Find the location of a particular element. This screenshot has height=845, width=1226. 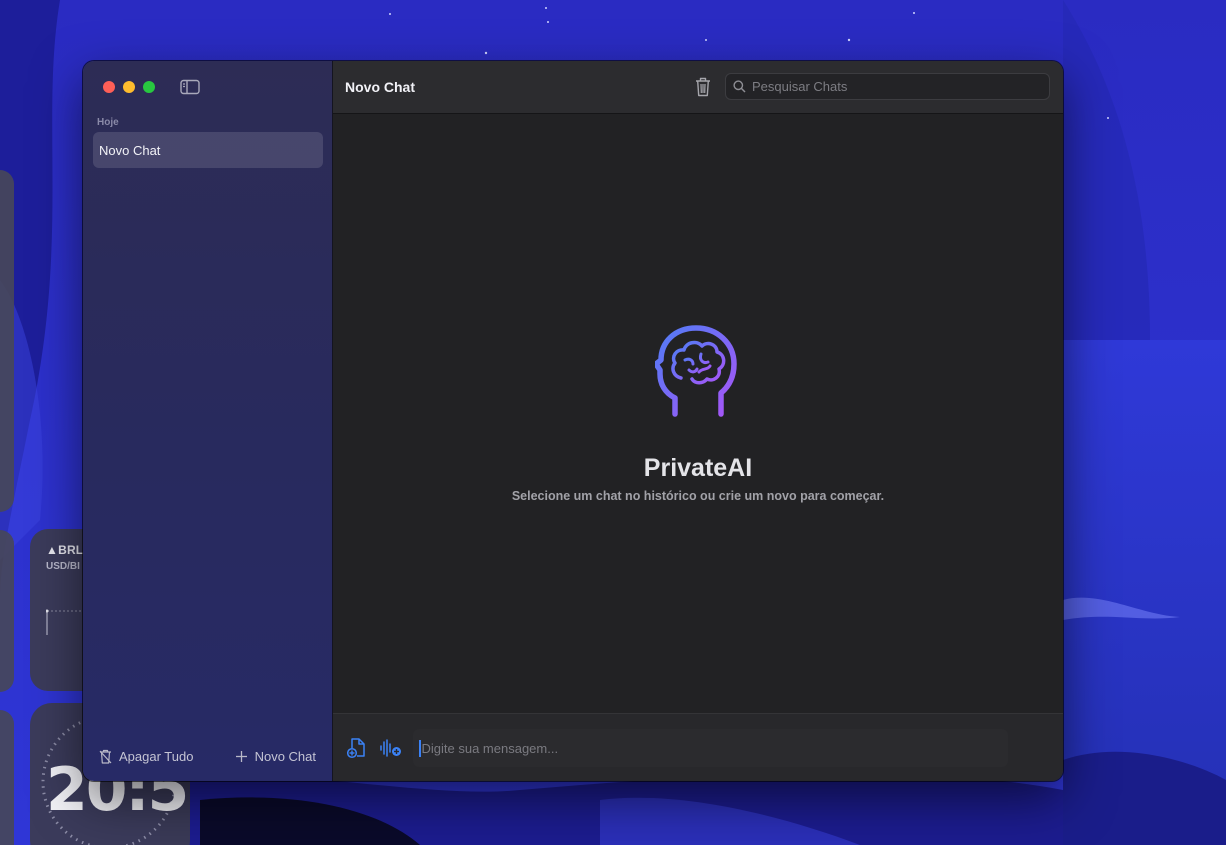

close-window-button is located at coordinates (109, 87).